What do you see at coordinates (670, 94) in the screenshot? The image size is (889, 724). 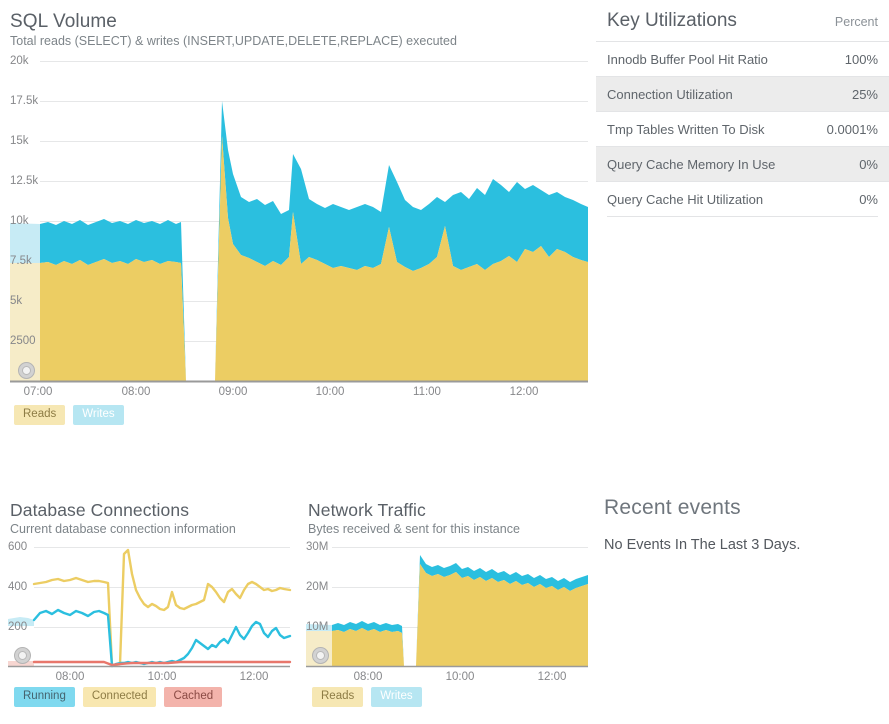 I see `row-label: Connection Utilization` at bounding box center [670, 94].